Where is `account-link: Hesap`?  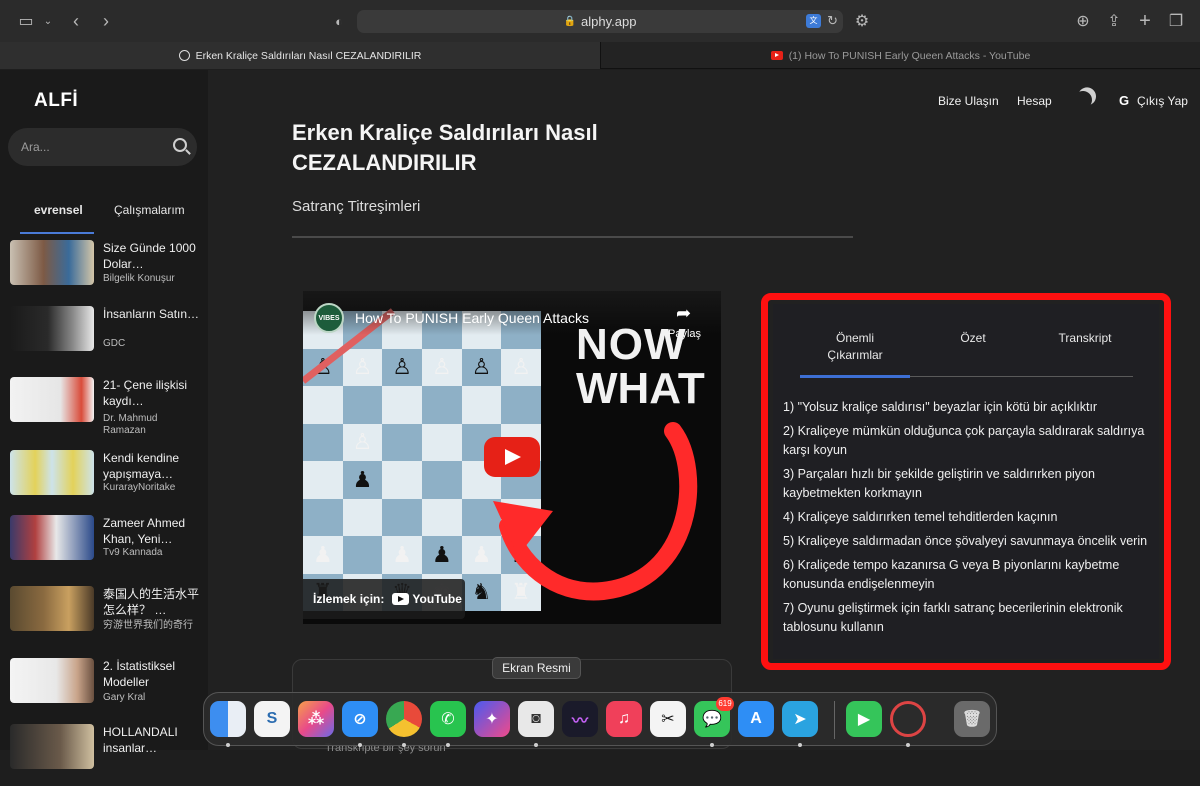
account-link: Hesap is located at coordinates (1034, 101).